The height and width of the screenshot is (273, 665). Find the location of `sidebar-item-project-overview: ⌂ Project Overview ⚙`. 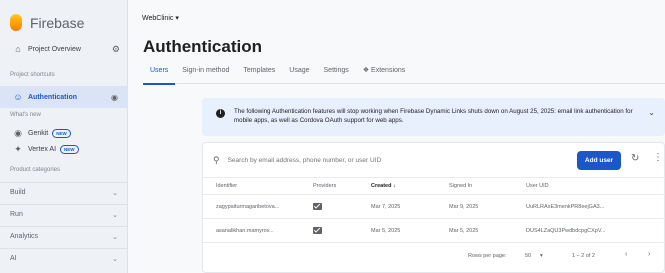

sidebar-item-project-overview: ⌂ Project Overview ⚙ is located at coordinates (64, 49).